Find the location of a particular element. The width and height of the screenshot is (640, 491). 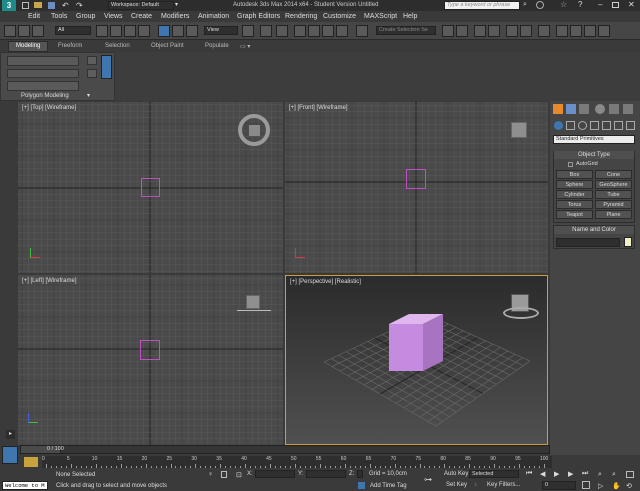

infocenter-icon is located at coordinates (540, 5).